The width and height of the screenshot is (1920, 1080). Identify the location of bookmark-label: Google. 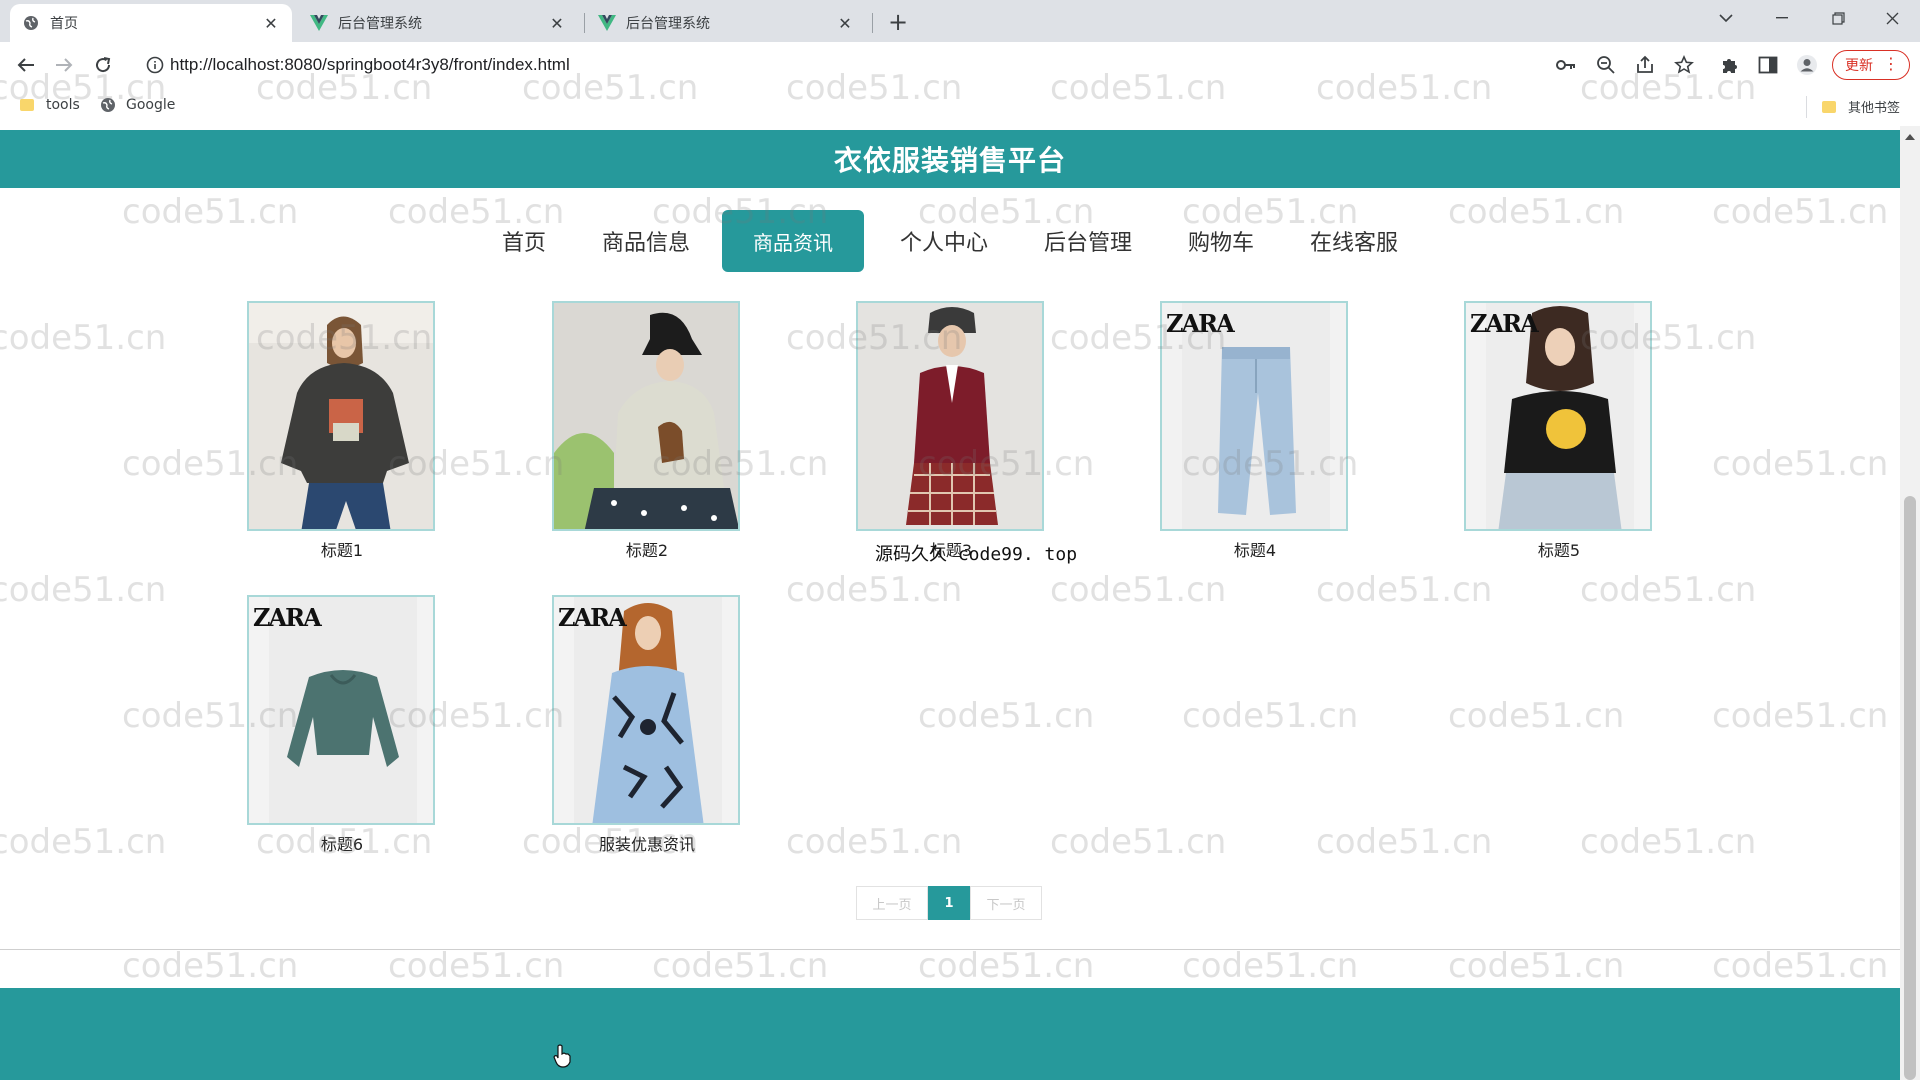
(151, 105).